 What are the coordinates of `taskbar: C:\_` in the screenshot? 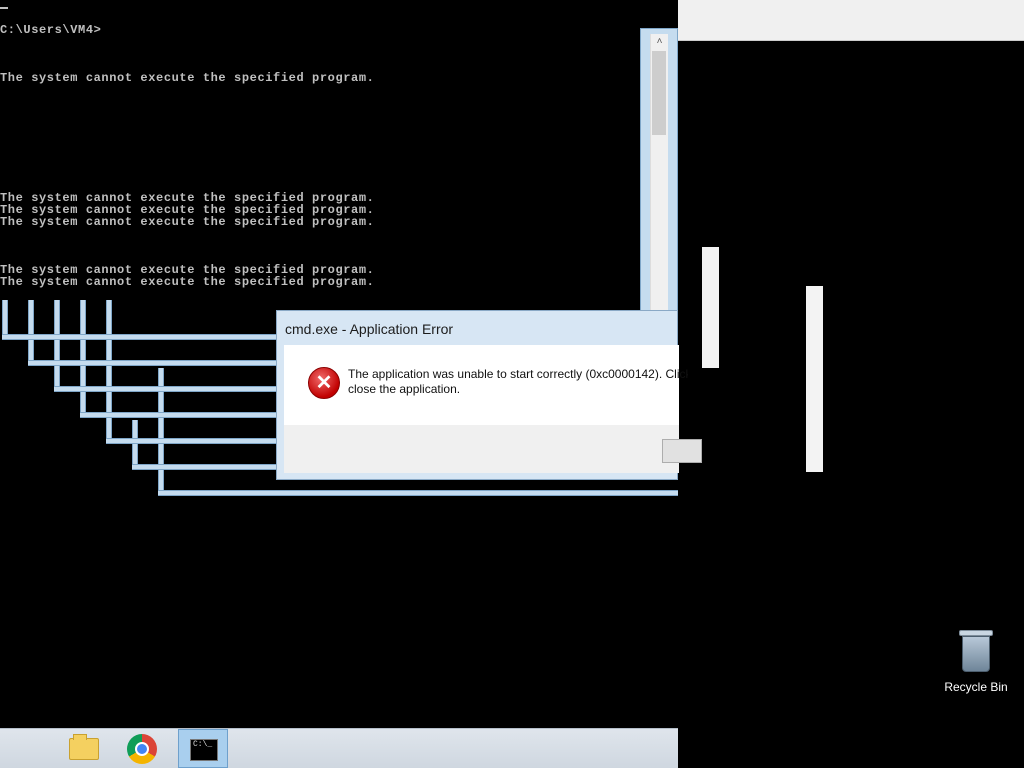 It's located at (339, 748).